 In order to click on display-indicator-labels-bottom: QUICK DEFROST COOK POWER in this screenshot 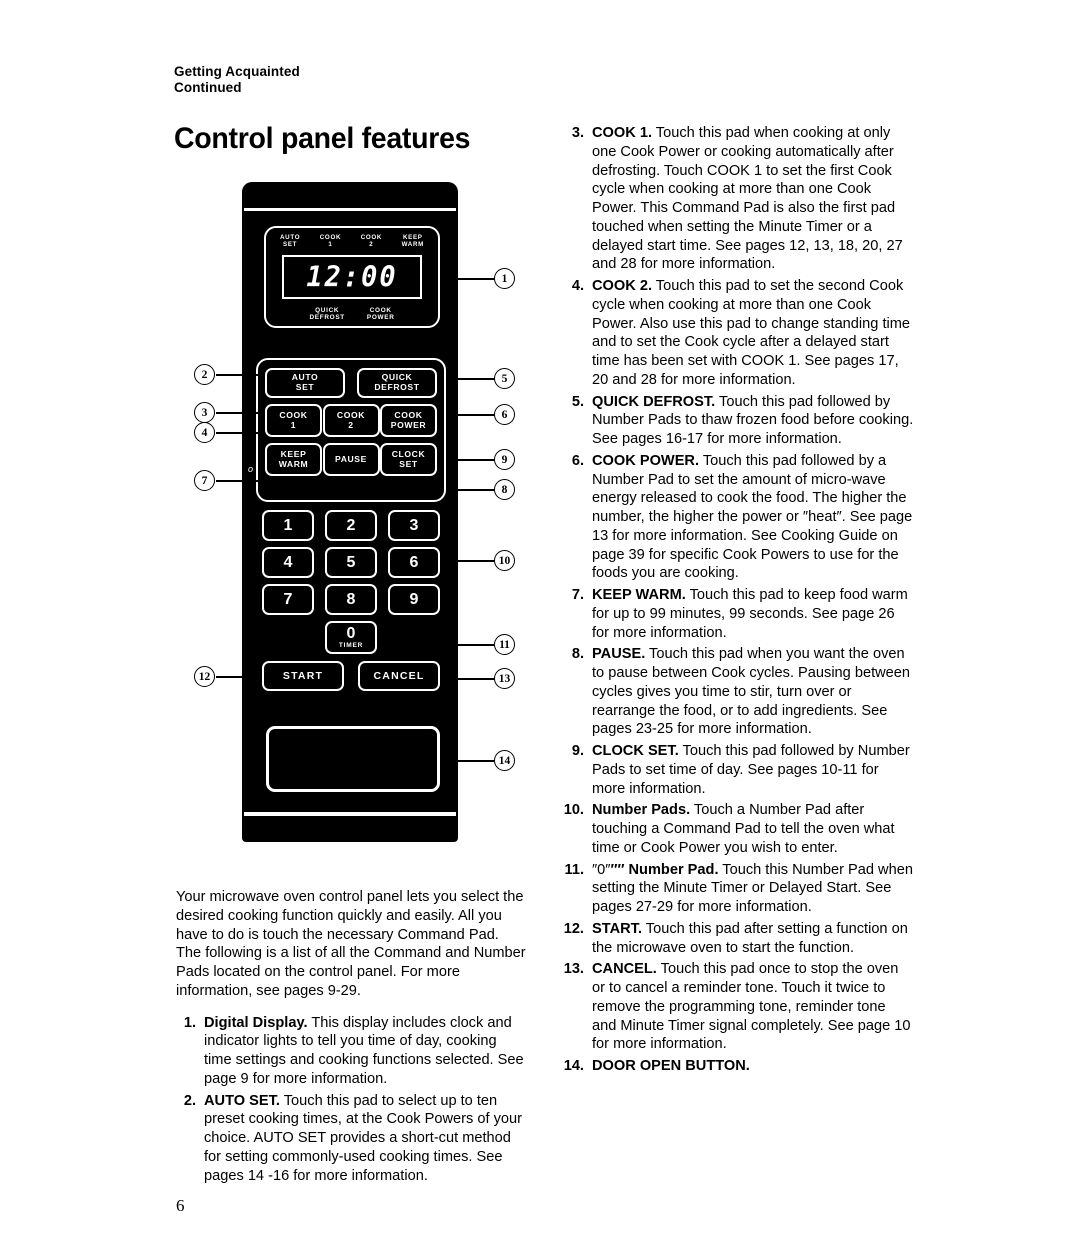, I will do `click(352, 314)`.